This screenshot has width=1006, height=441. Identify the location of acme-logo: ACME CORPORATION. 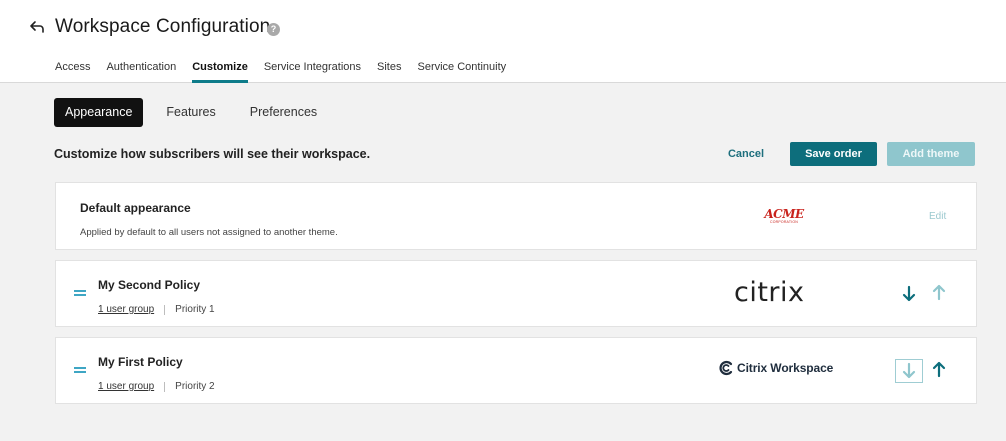
(784, 217).